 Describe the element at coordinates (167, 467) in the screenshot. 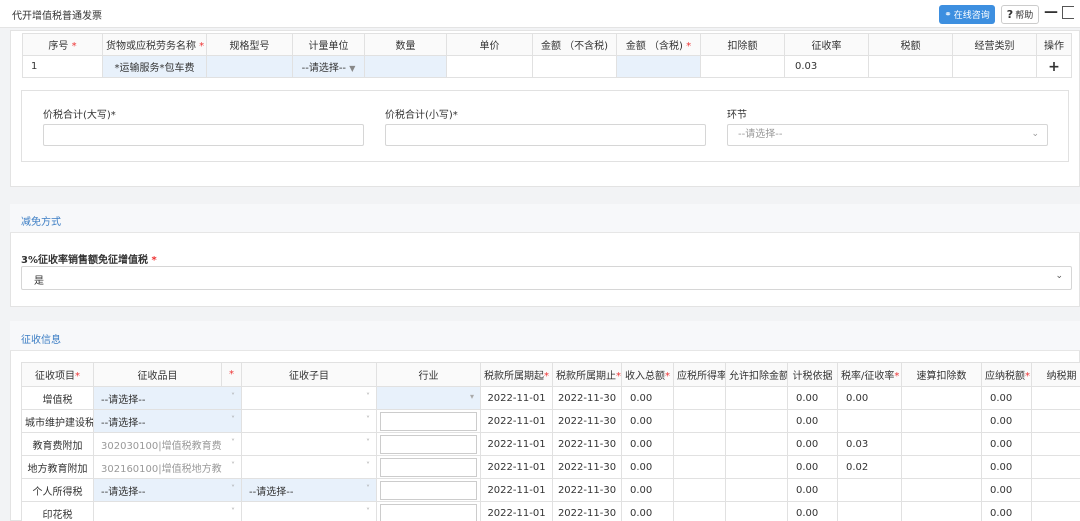

I see `category-select: 302160100|增值税地方教 ˅` at that location.